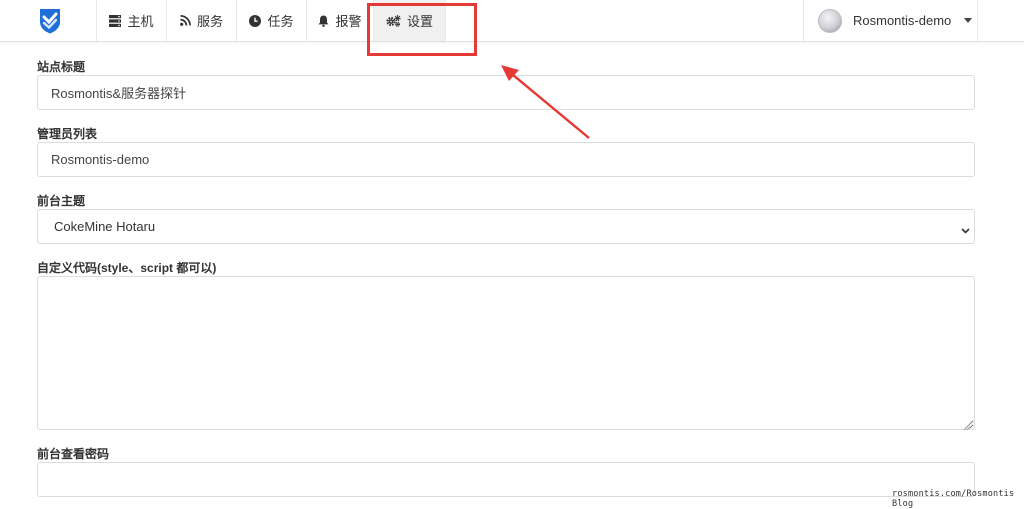 This screenshot has width=1024, height=509. Describe the element at coordinates (255, 20) in the screenshot. I see `clock-icon` at that location.